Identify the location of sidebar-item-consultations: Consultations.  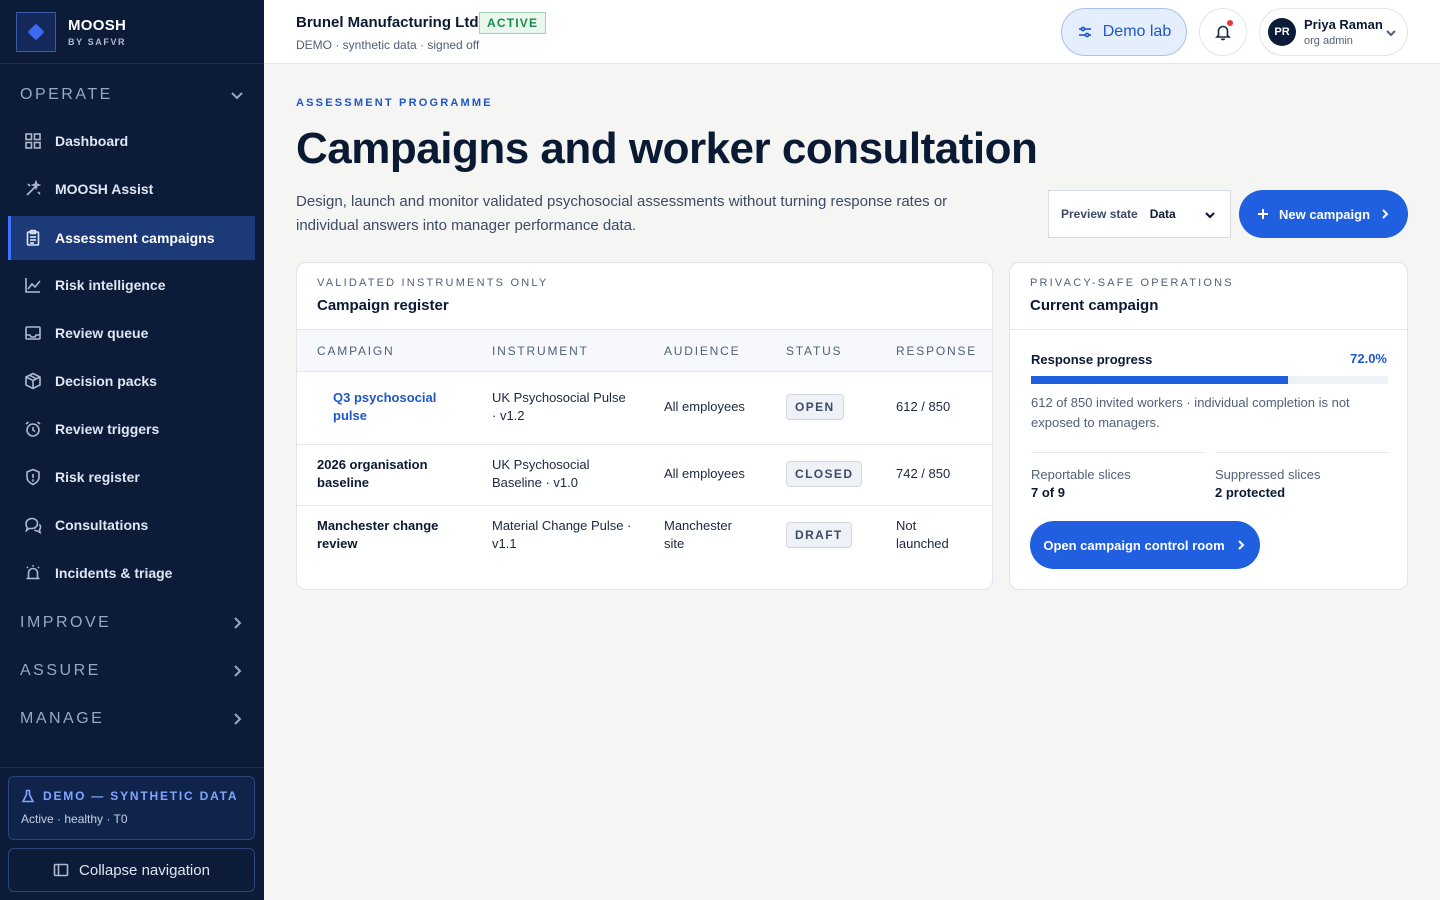
(131, 525).